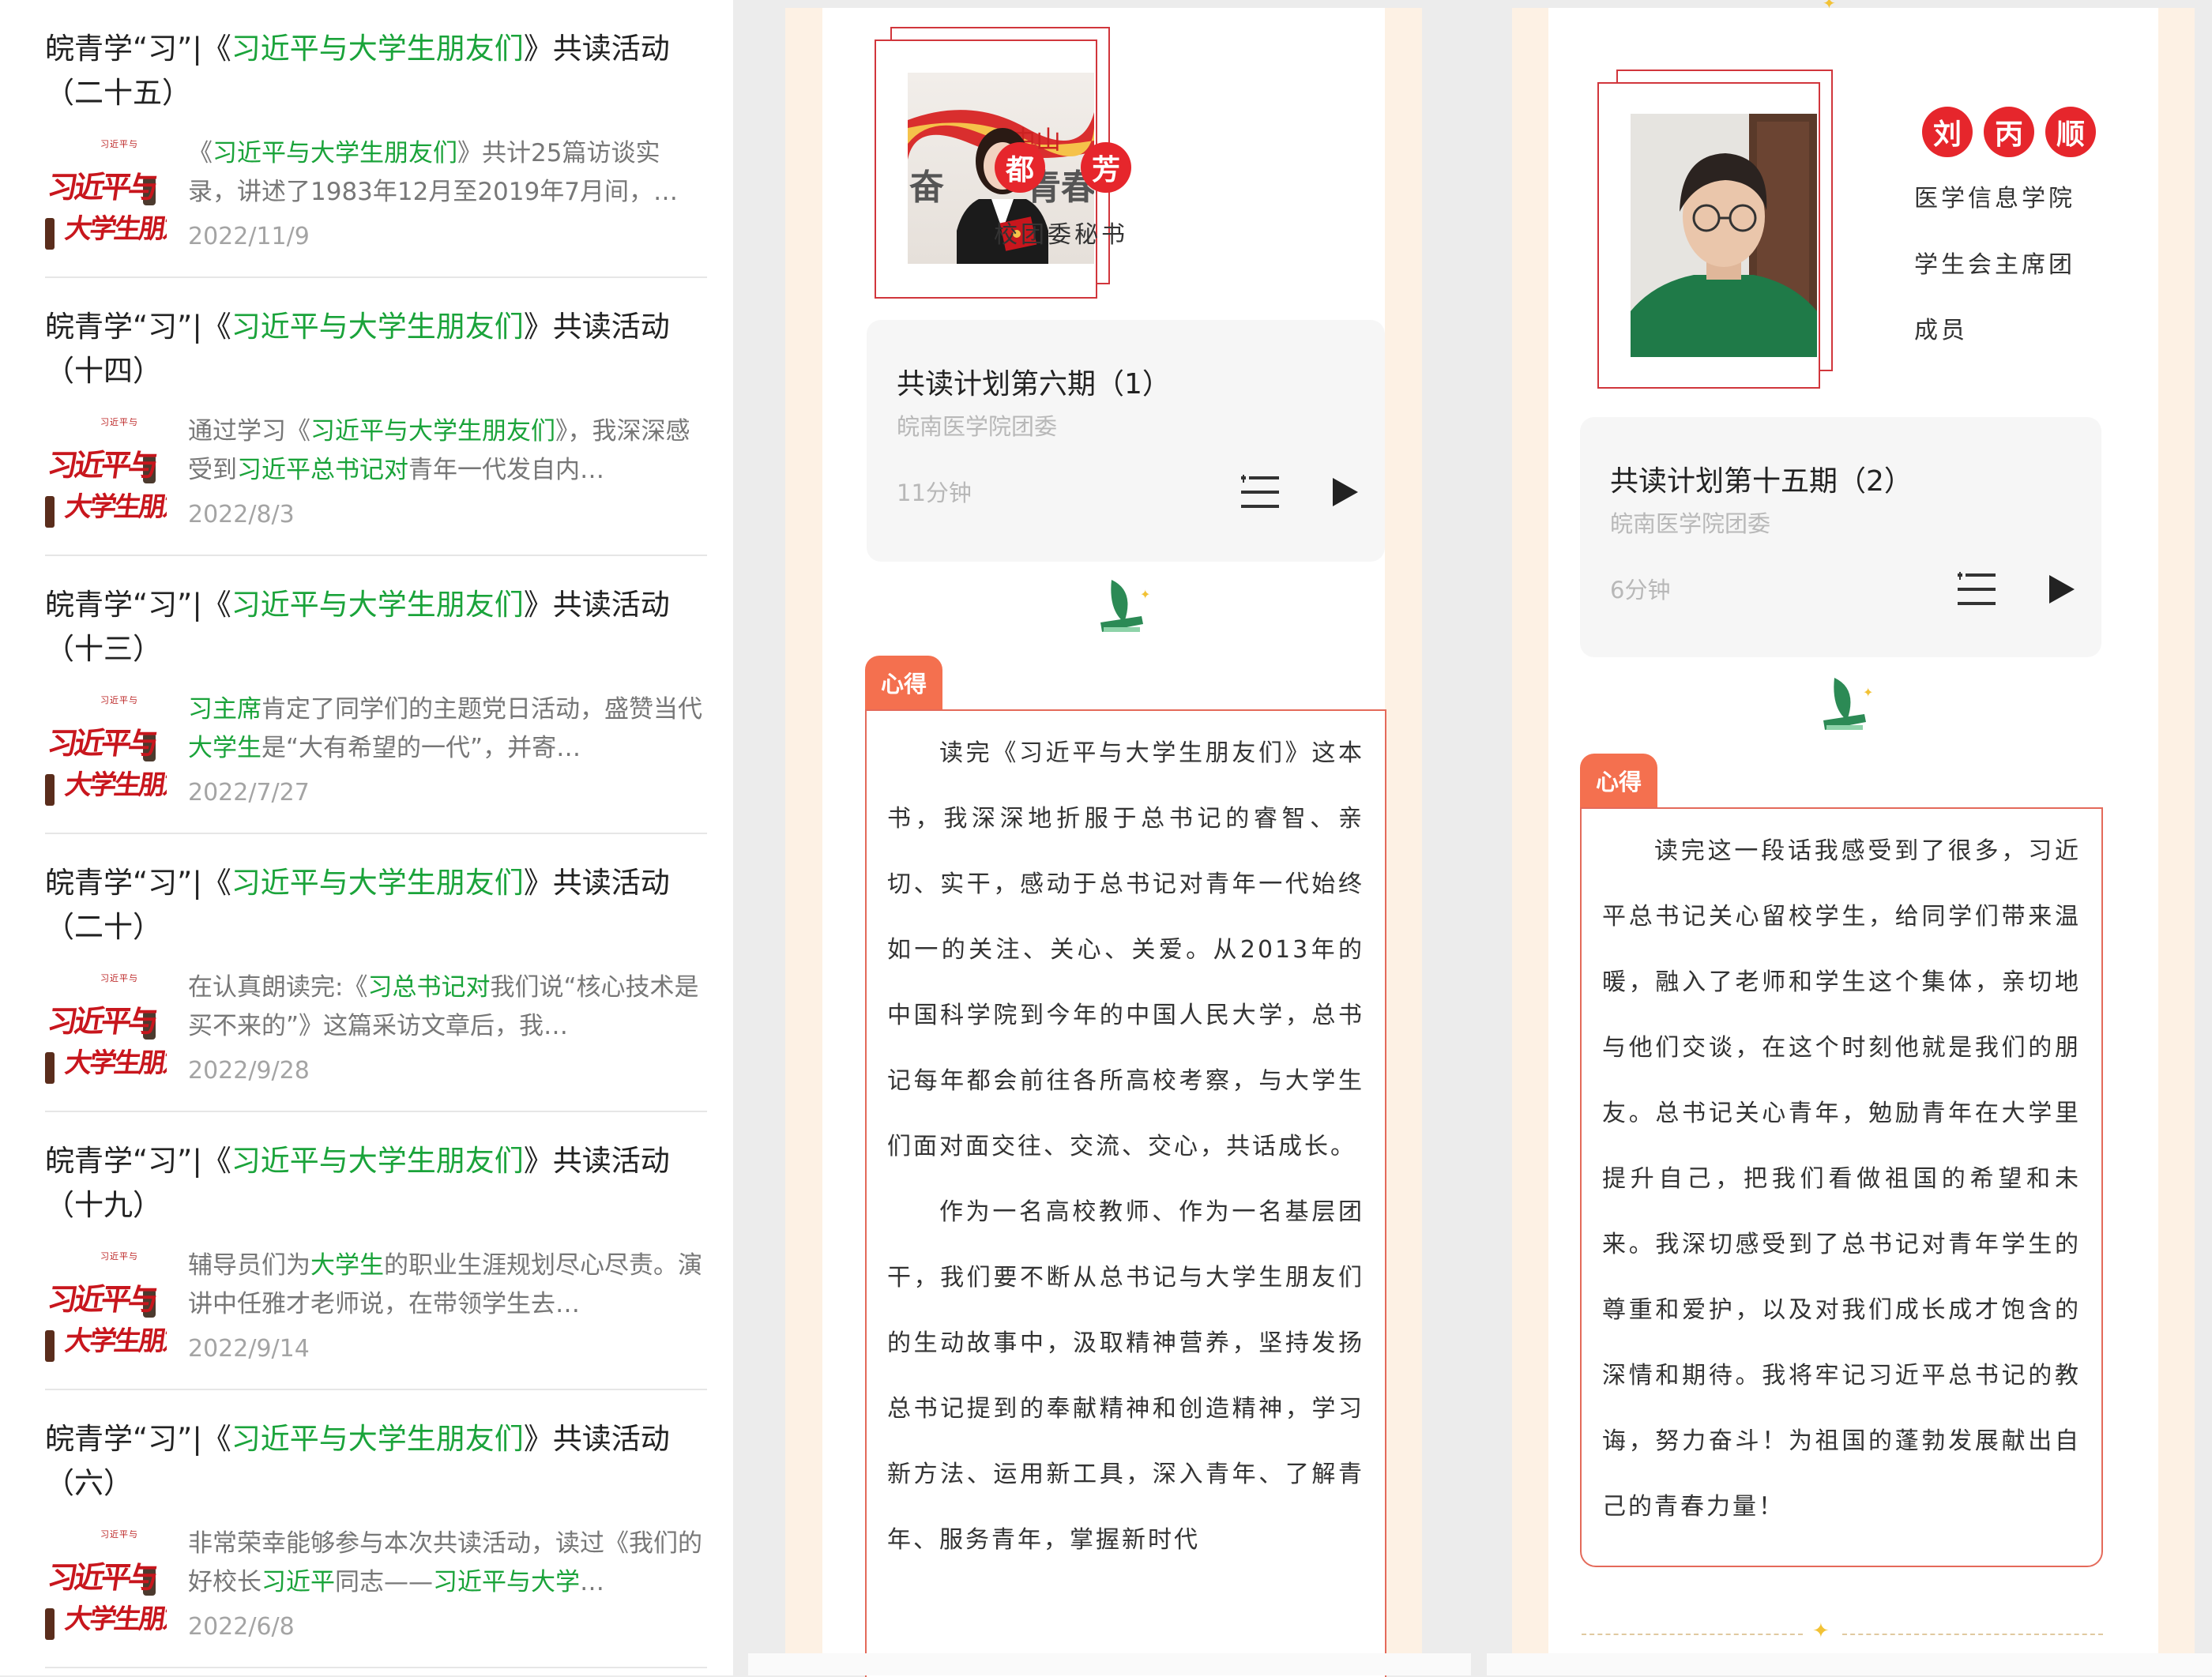 The width and height of the screenshot is (2212, 1677). I want to click on list-divider, so click(376, 1667).